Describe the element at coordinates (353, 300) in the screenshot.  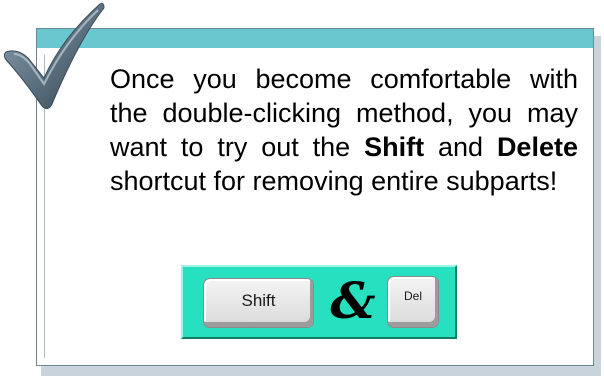
I see `ampersand-symbol: &` at that location.